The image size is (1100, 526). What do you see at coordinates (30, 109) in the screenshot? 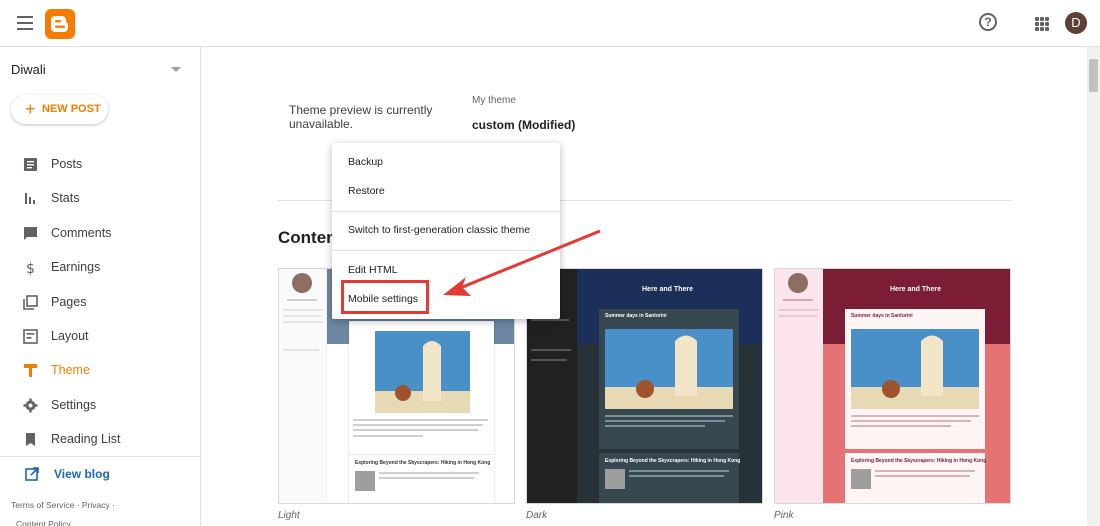
I see `plus-icon: +` at bounding box center [30, 109].